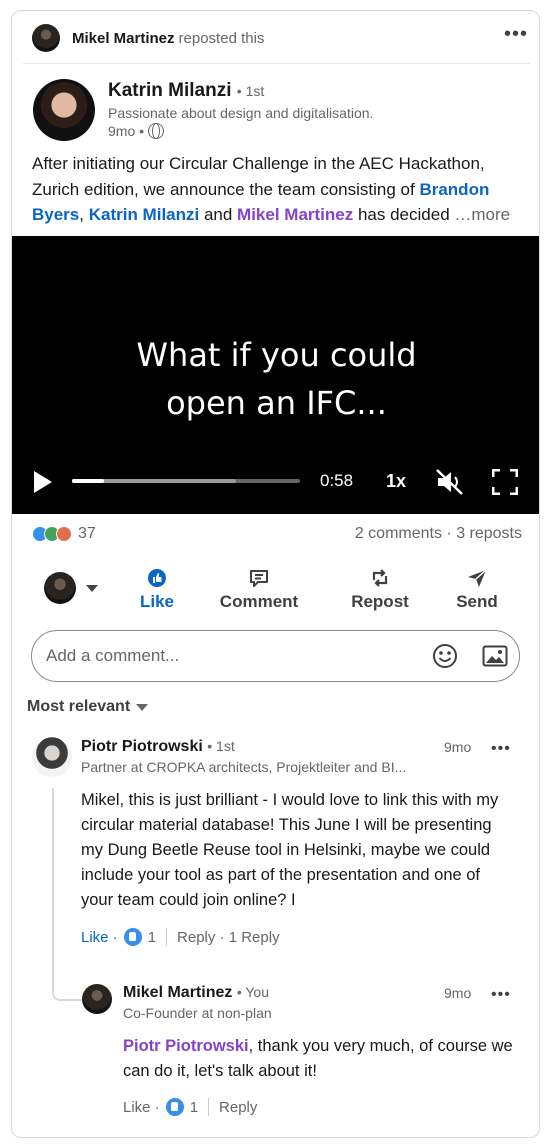 Image resolution: width=550 pixels, height=1148 pixels. What do you see at coordinates (477, 578) in the screenshot?
I see `send-icon` at bounding box center [477, 578].